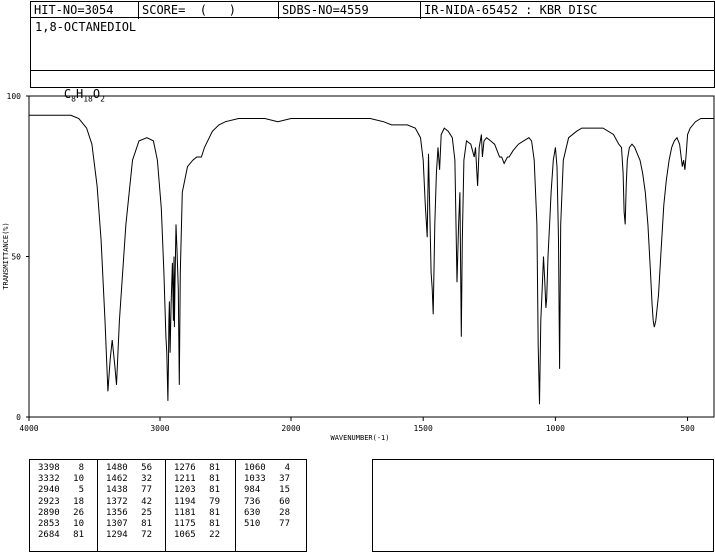 The image size is (715, 553). What do you see at coordinates (252, 524) in the screenshot?
I see `peak-wavenumber: 510` at bounding box center [252, 524].